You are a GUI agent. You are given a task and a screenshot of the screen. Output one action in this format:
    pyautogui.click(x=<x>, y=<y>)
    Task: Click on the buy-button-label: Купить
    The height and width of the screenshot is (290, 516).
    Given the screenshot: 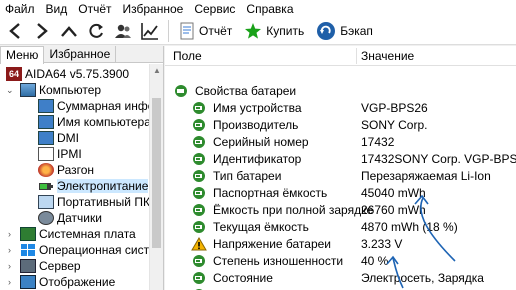 What is the action you would take?
    pyautogui.click(x=285, y=31)
    